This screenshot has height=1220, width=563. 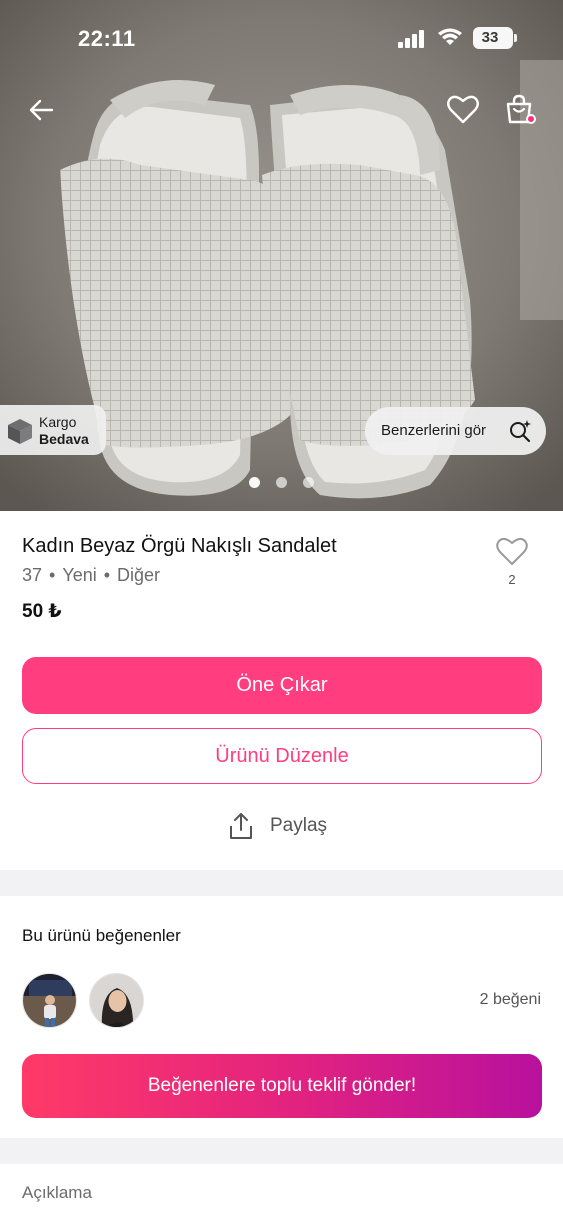 What do you see at coordinates (42, 110) in the screenshot?
I see `back-arrow-icon` at bounding box center [42, 110].